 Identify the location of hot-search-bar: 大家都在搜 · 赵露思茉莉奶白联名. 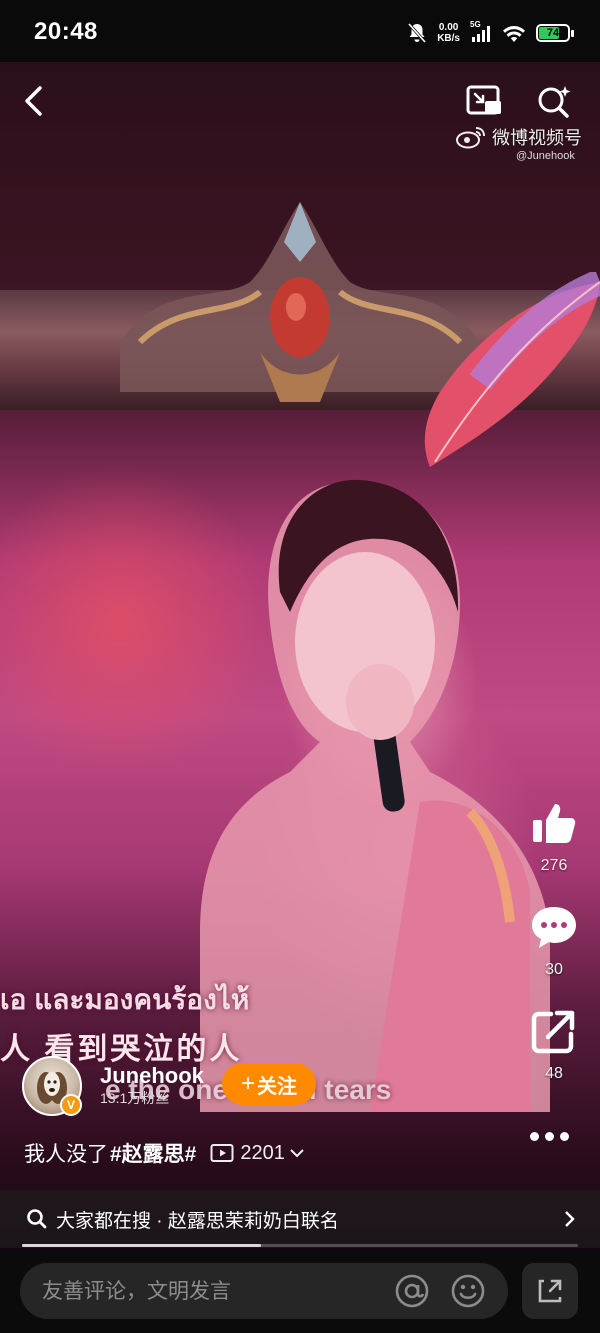
(300, 1219).